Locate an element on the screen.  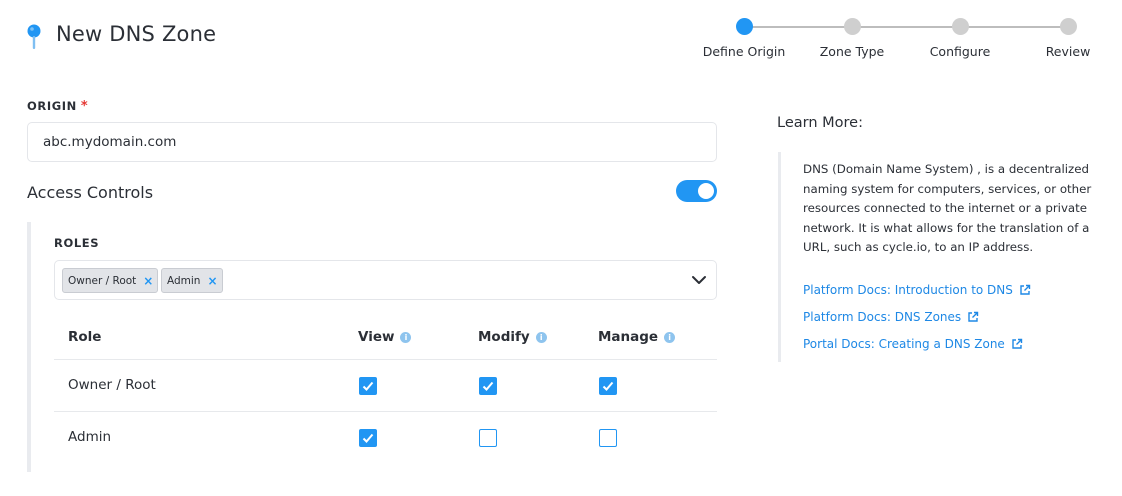
link-label: Platform Docs: Introduction to DNS is located at coordinates (908, 290).